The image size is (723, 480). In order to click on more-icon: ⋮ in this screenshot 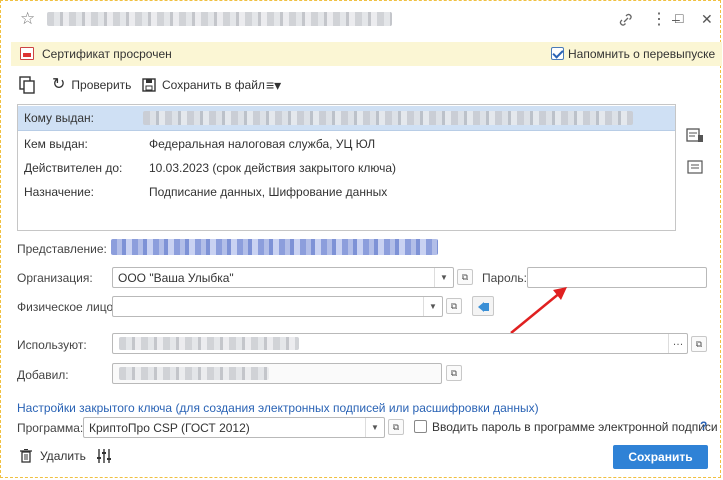, I will do `click(659, 19)`.